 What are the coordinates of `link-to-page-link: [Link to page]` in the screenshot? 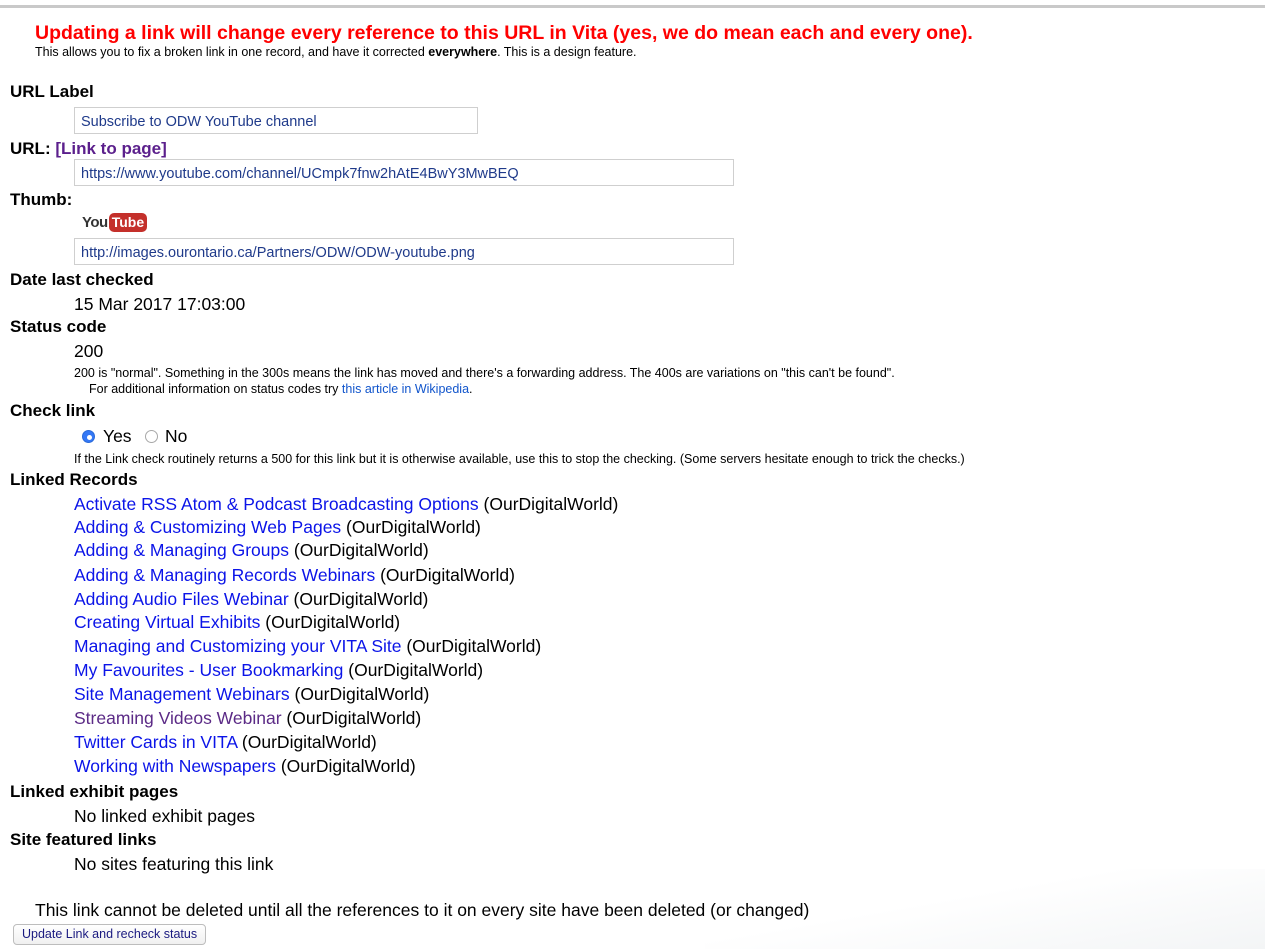 It's located at (110, 148).